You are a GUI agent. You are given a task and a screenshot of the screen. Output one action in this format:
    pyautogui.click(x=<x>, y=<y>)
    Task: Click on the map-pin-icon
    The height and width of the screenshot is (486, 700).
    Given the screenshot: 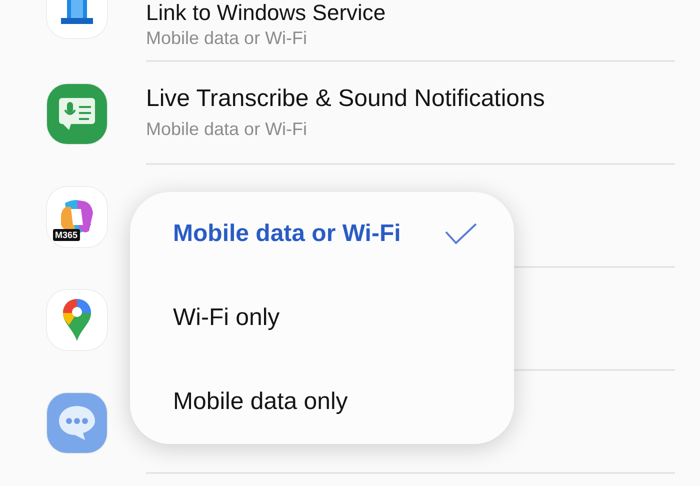 What is the action you would take?
    pyautogui.click(x=77, y=319)
    